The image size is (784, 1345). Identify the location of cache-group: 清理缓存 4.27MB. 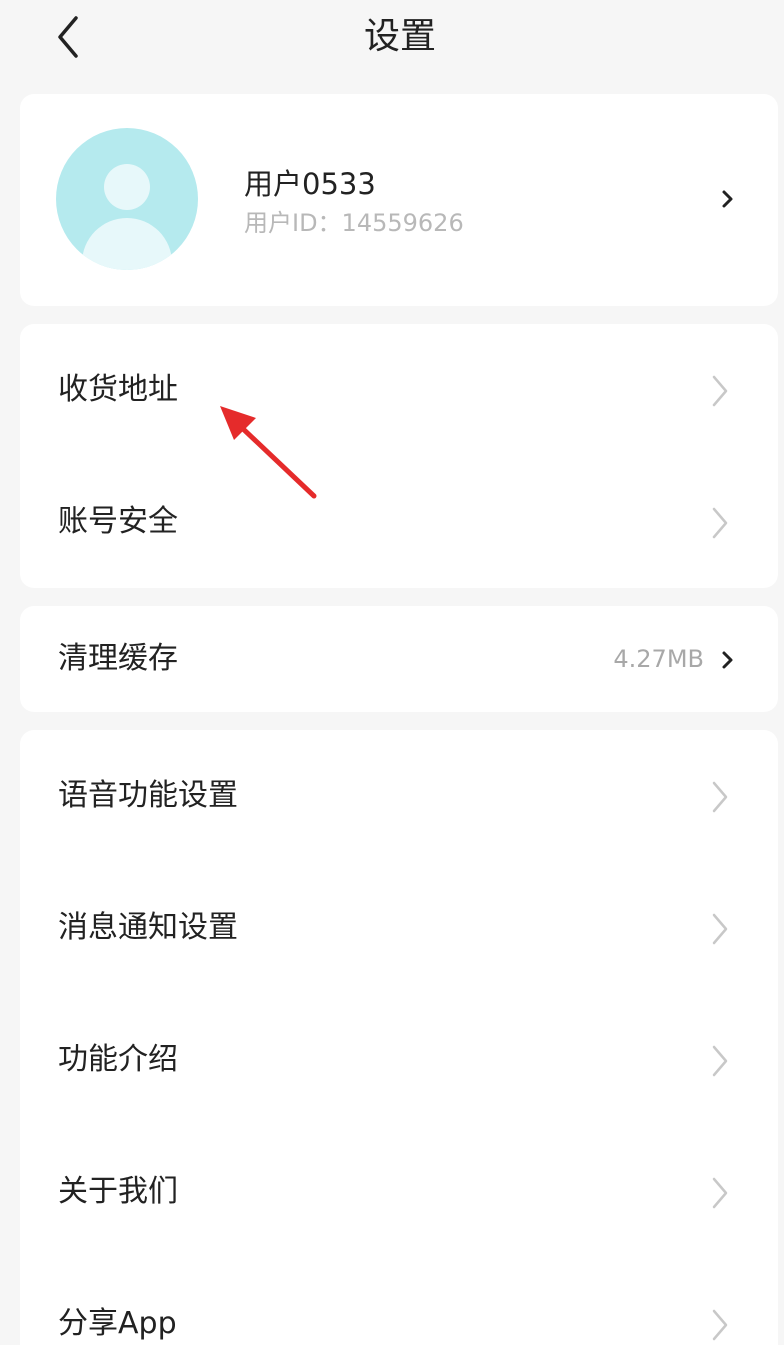
(399, 659).